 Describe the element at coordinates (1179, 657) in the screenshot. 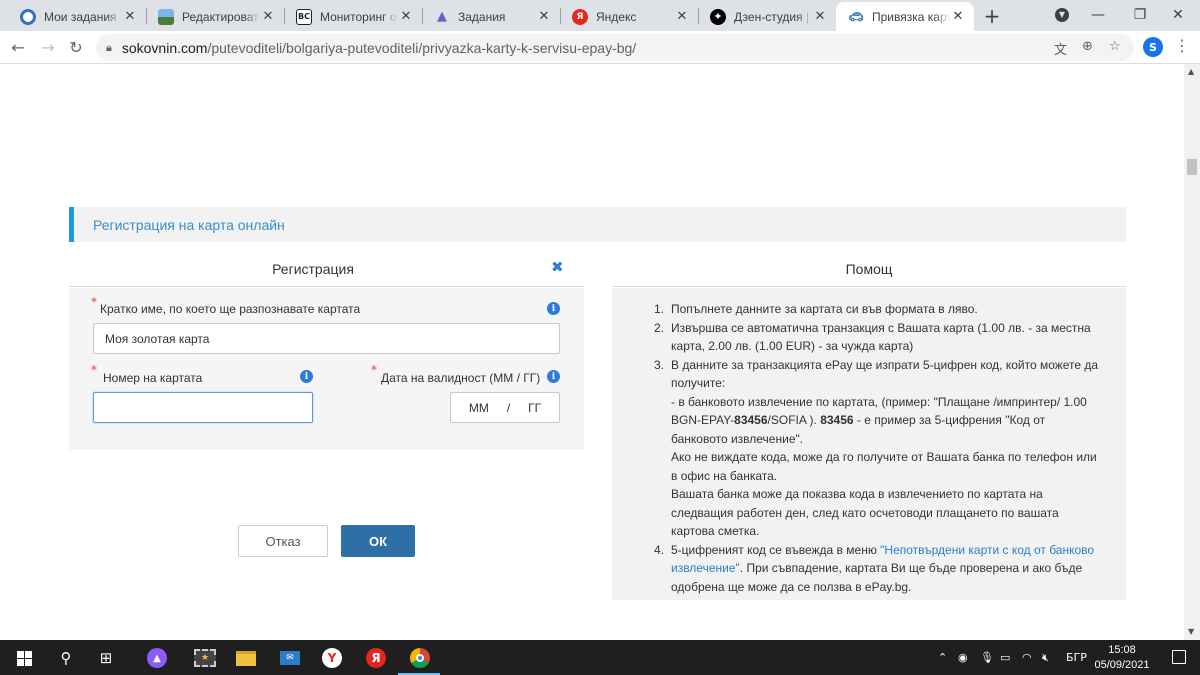

I see `notification-icon` at that location.